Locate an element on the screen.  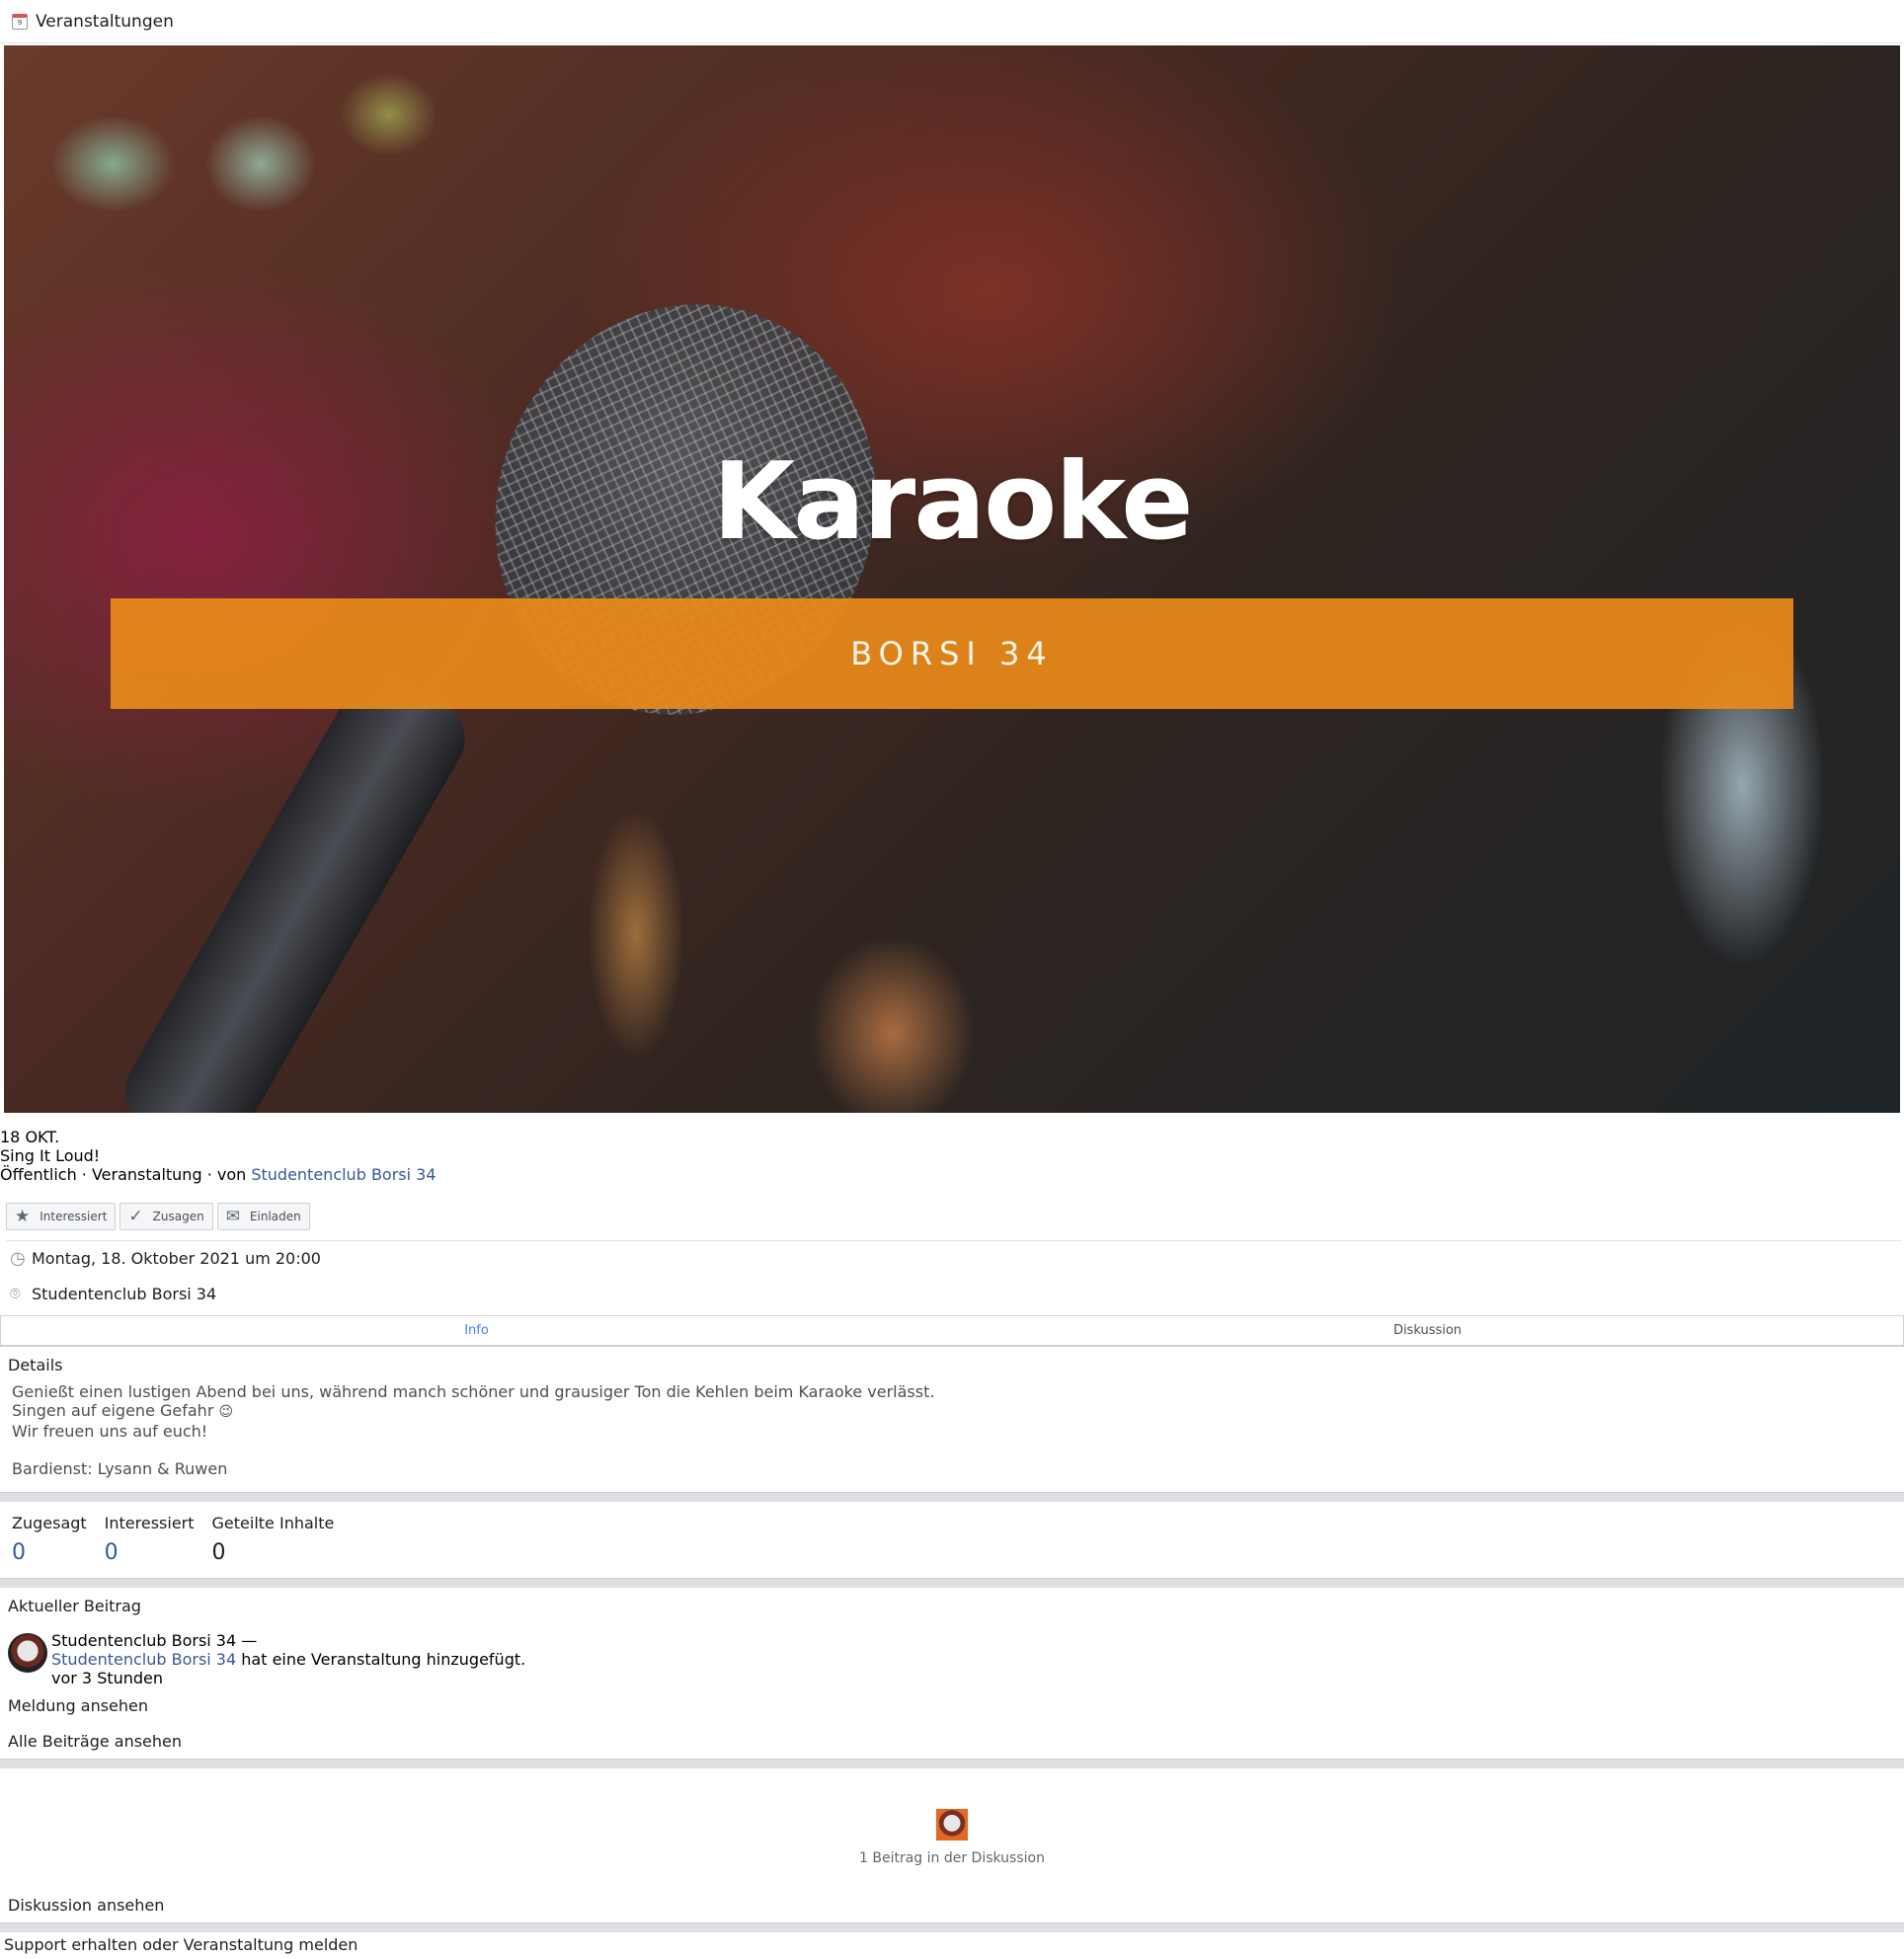
post-timestamp: vor 3 Stunden is located at coordinates (107, 1678).